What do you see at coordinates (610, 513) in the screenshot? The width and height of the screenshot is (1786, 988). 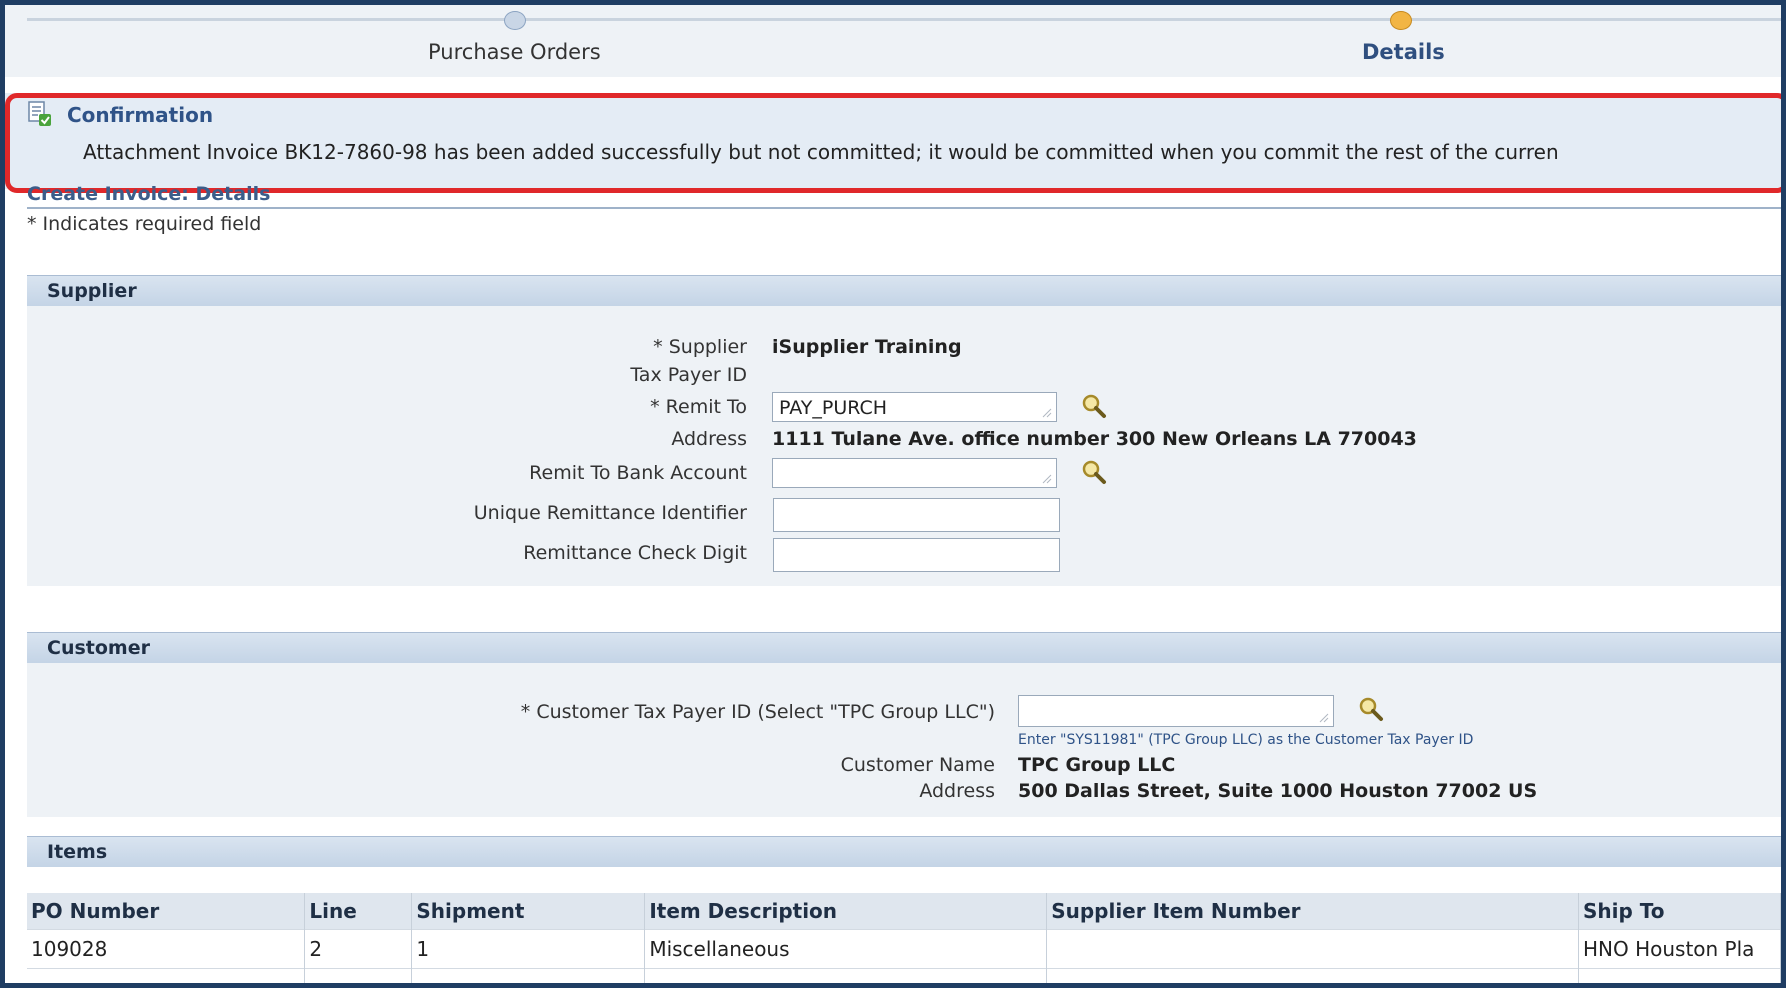 I see `unique-remittance-label: Unique Remittance Identifier` at bounding box center [610, 513].